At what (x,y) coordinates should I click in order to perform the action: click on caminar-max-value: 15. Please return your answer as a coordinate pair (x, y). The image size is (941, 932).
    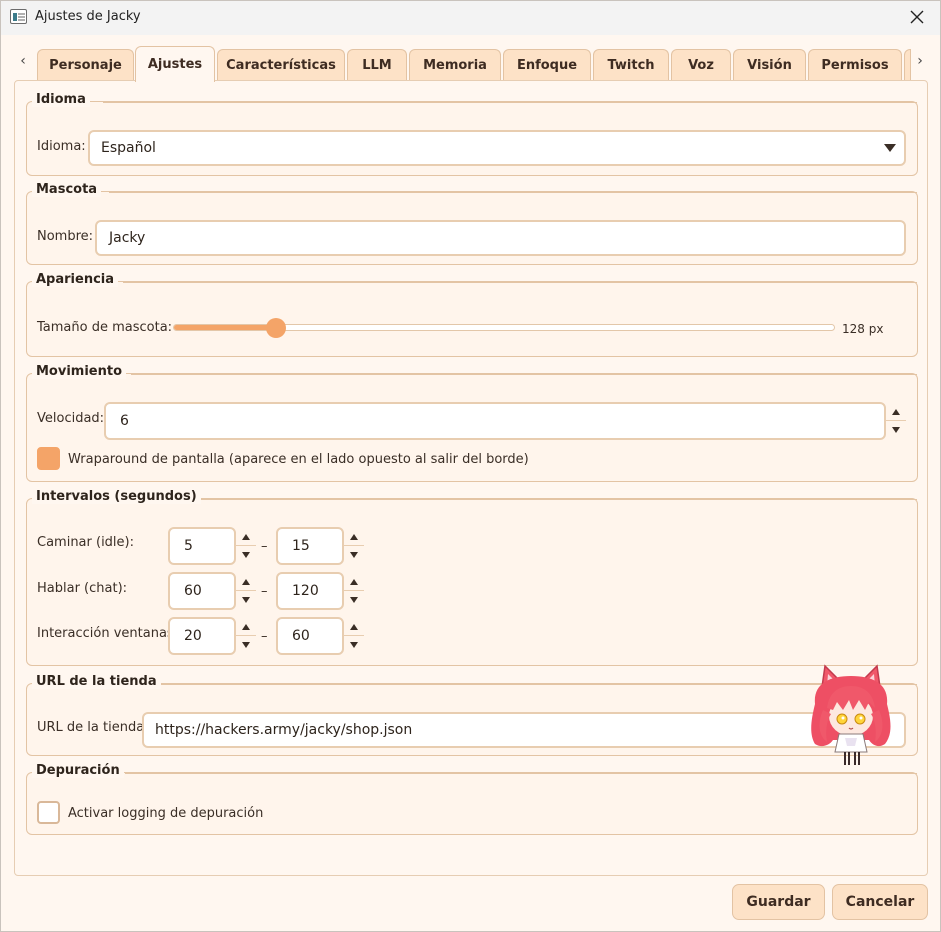
    Looking at the image, I should click on (301, 546).